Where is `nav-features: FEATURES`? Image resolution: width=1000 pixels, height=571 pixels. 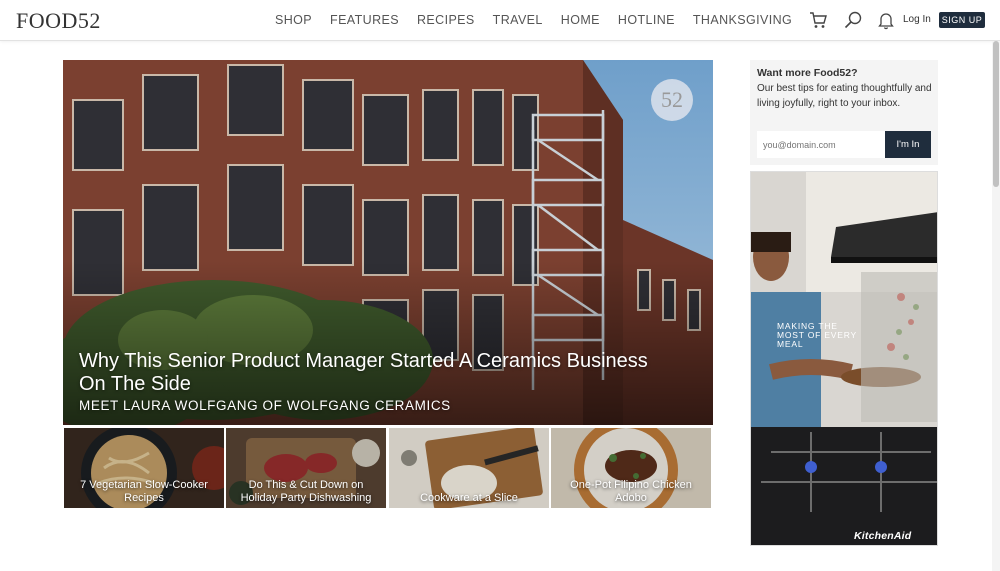 nav-features: FEATURES is located at coordinates (364, 20).